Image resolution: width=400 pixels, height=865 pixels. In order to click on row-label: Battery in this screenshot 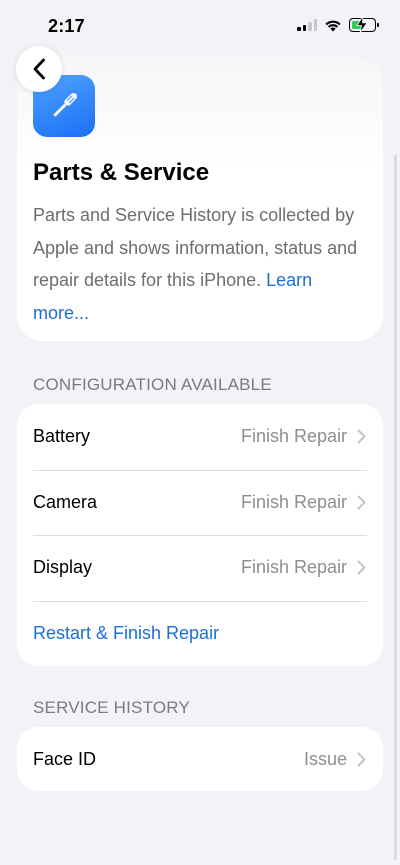, I will do `click(62, 436)`.